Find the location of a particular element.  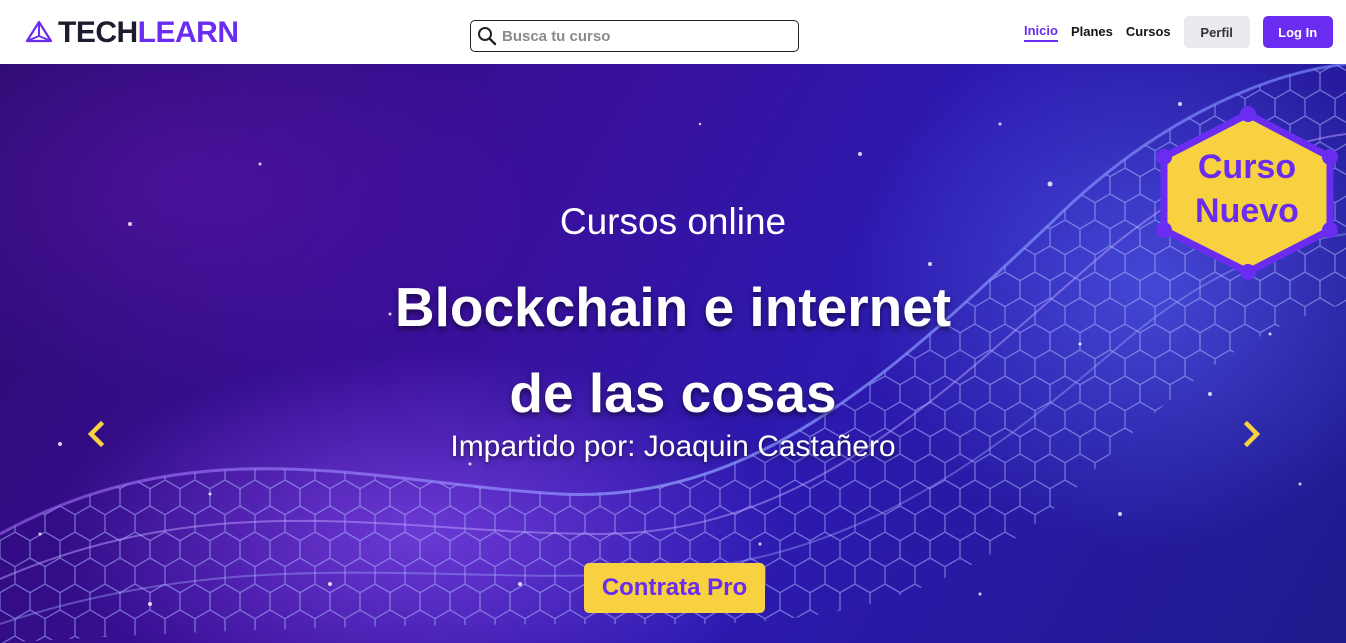

search-box is located at coordinates (634, 36).